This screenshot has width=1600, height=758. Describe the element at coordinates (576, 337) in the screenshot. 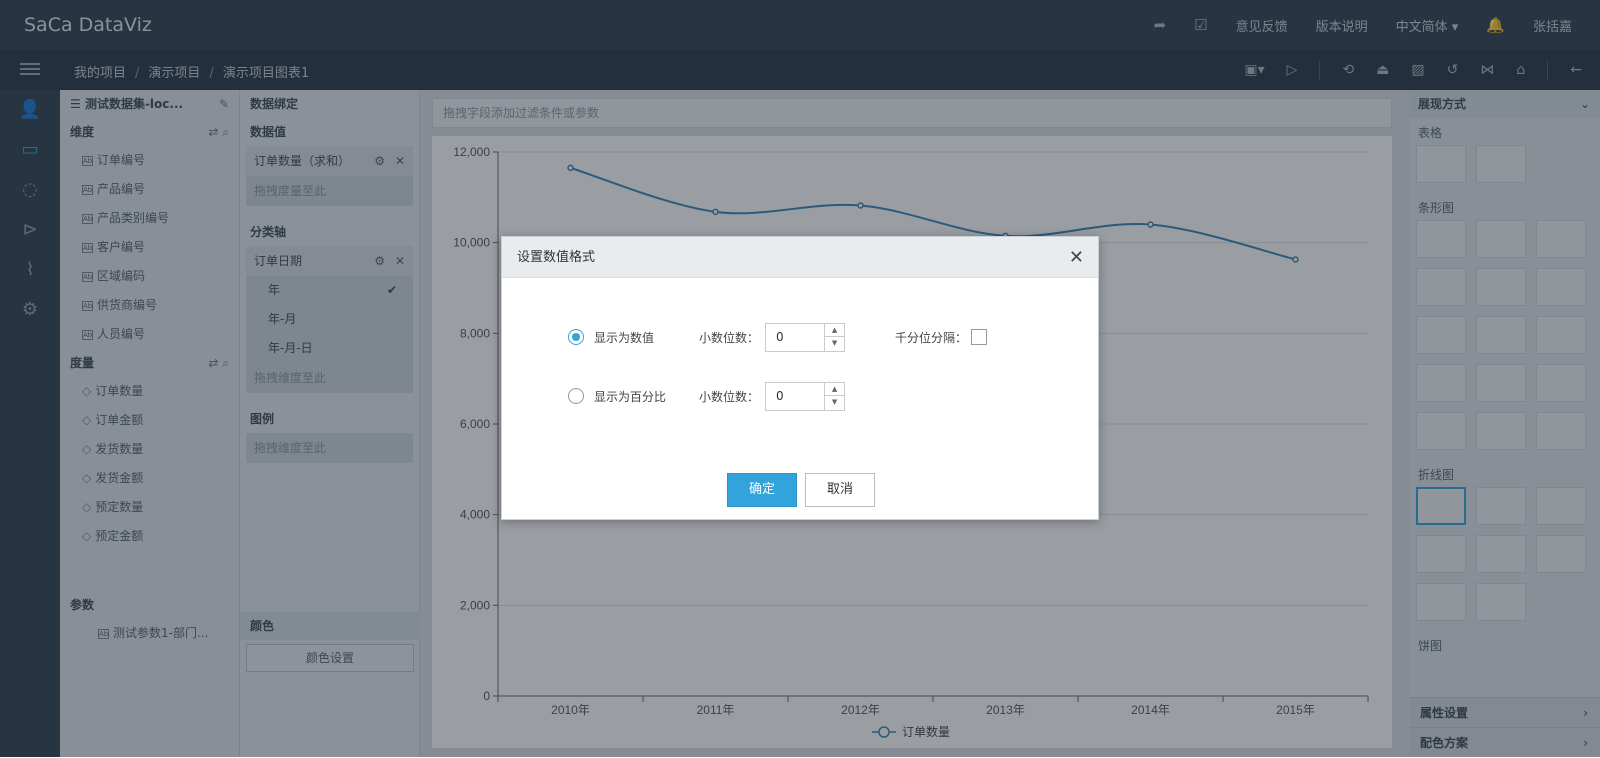

I see `radio-number` at that location.